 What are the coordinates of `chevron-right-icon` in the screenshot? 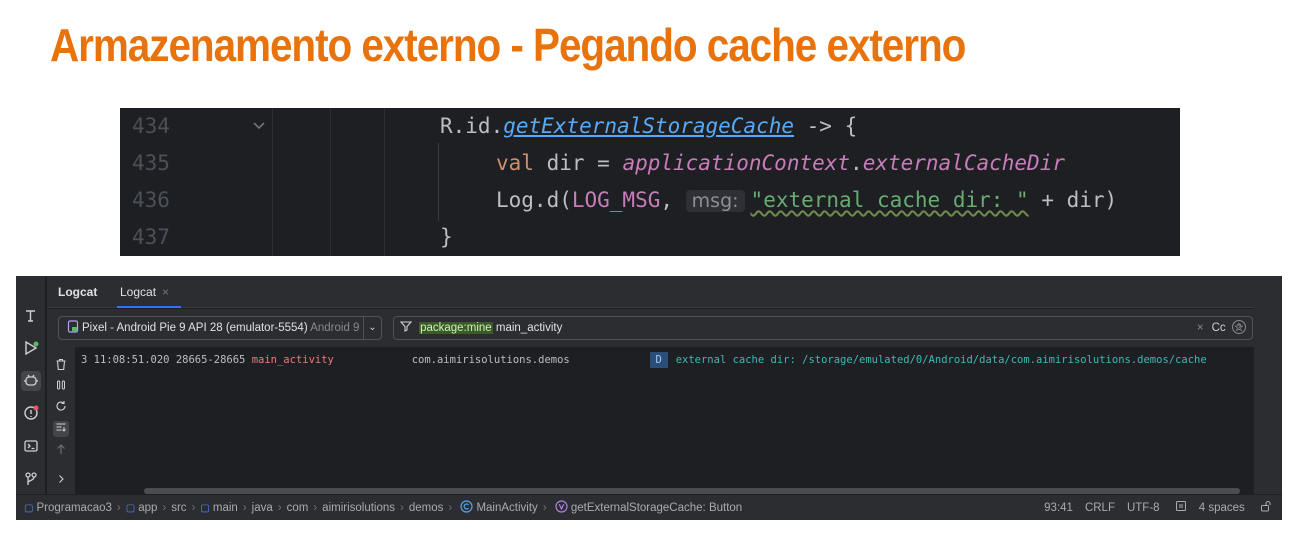 It's located at (61, 481).